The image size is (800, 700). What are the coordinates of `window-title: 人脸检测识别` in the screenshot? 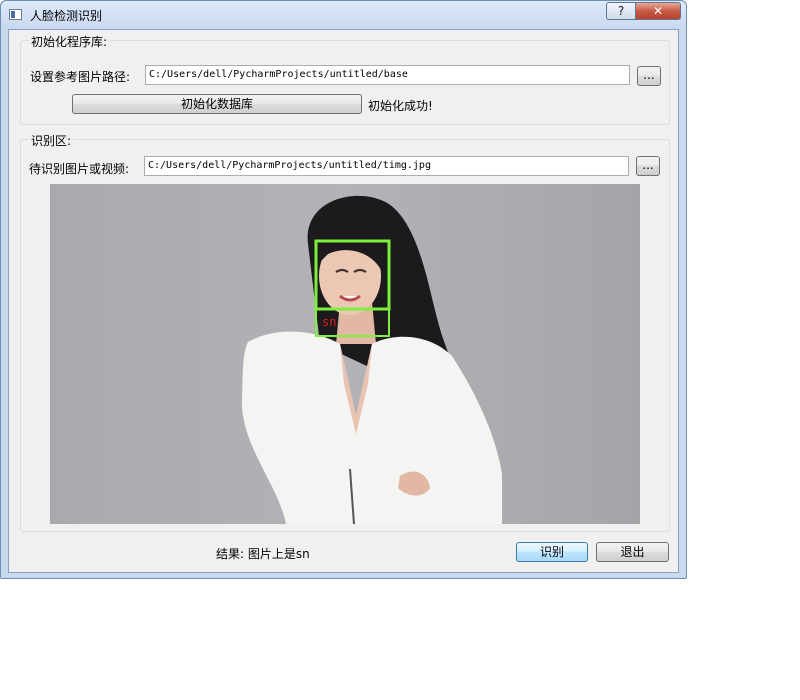 It's located at (66, 16).